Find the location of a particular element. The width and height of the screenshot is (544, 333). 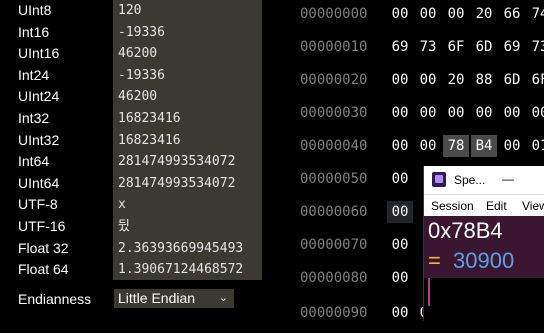

inspector-row-float64: Float 64 1.39067124468572 is located at coordinates (138, 270).